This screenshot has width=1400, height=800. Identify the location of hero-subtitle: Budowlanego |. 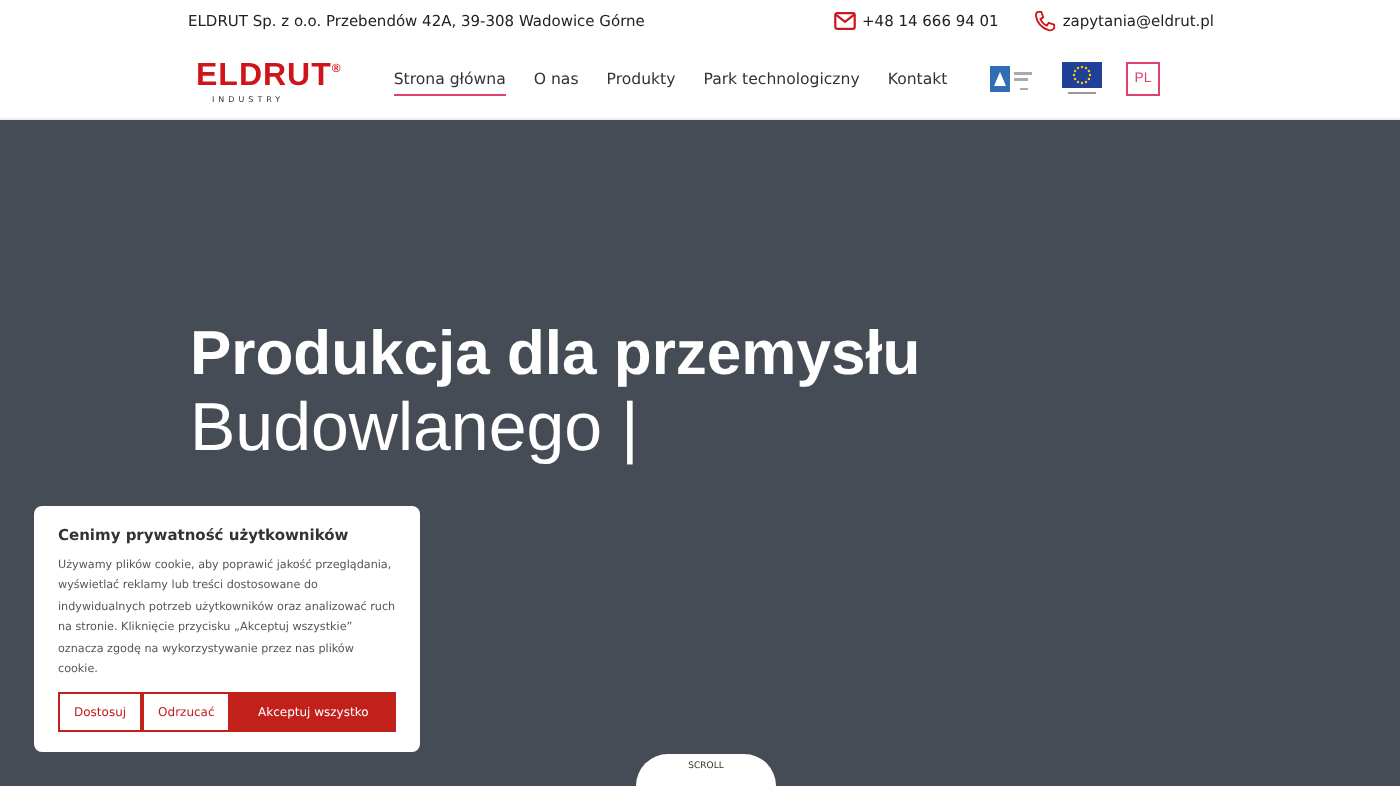
(414, 428).